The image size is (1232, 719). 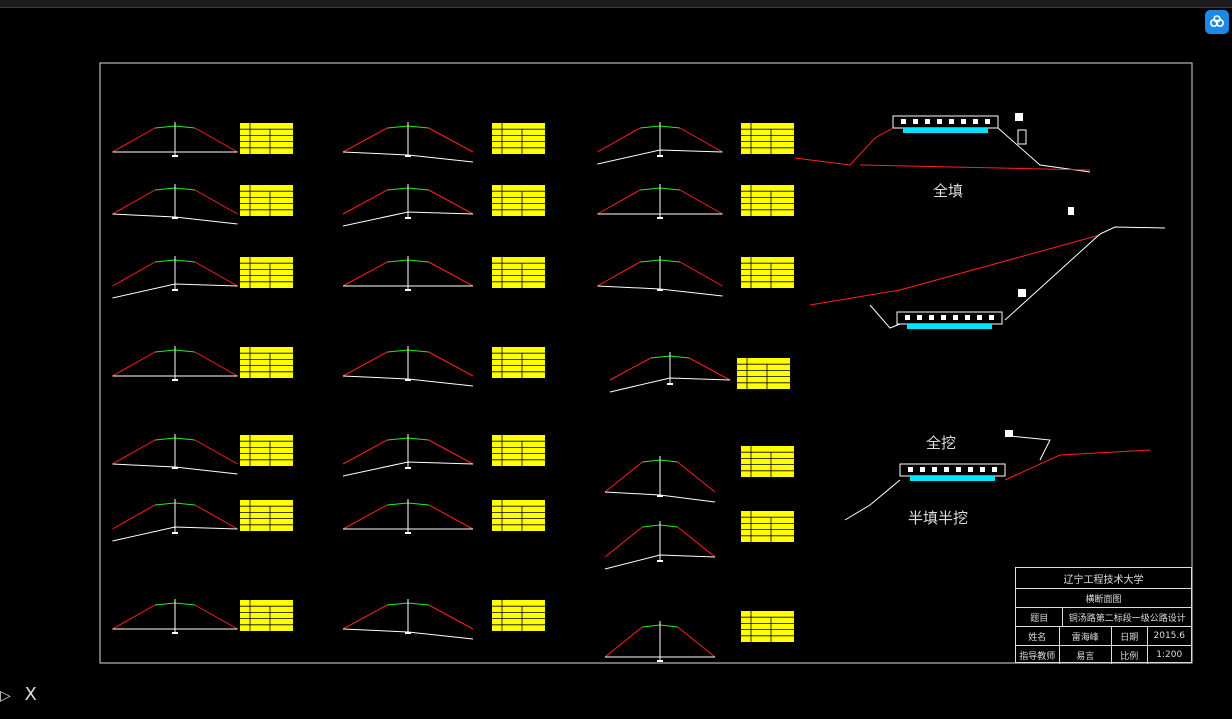 I want to click on typical-half-fill-half-cut, so click(x=997, y=475).